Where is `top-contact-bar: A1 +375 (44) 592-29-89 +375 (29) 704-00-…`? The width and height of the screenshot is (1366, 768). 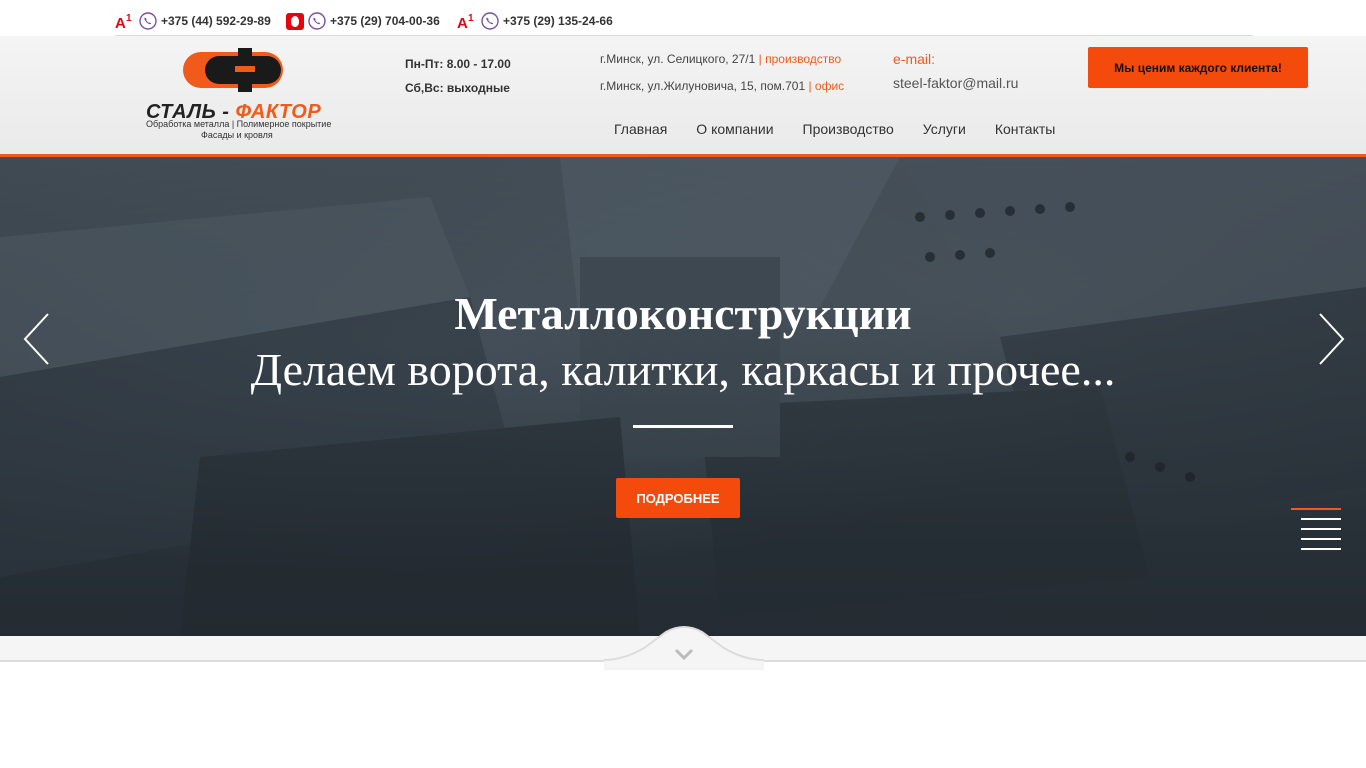
top-contact-bar: A1 +375 (44) 592-29-89 +375 (29) 704-00-… is located at coordinates (683, 18).